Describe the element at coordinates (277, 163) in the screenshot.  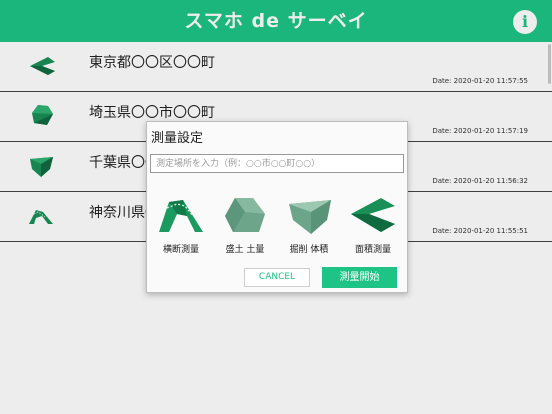
I see `survey-place-input` at that location.